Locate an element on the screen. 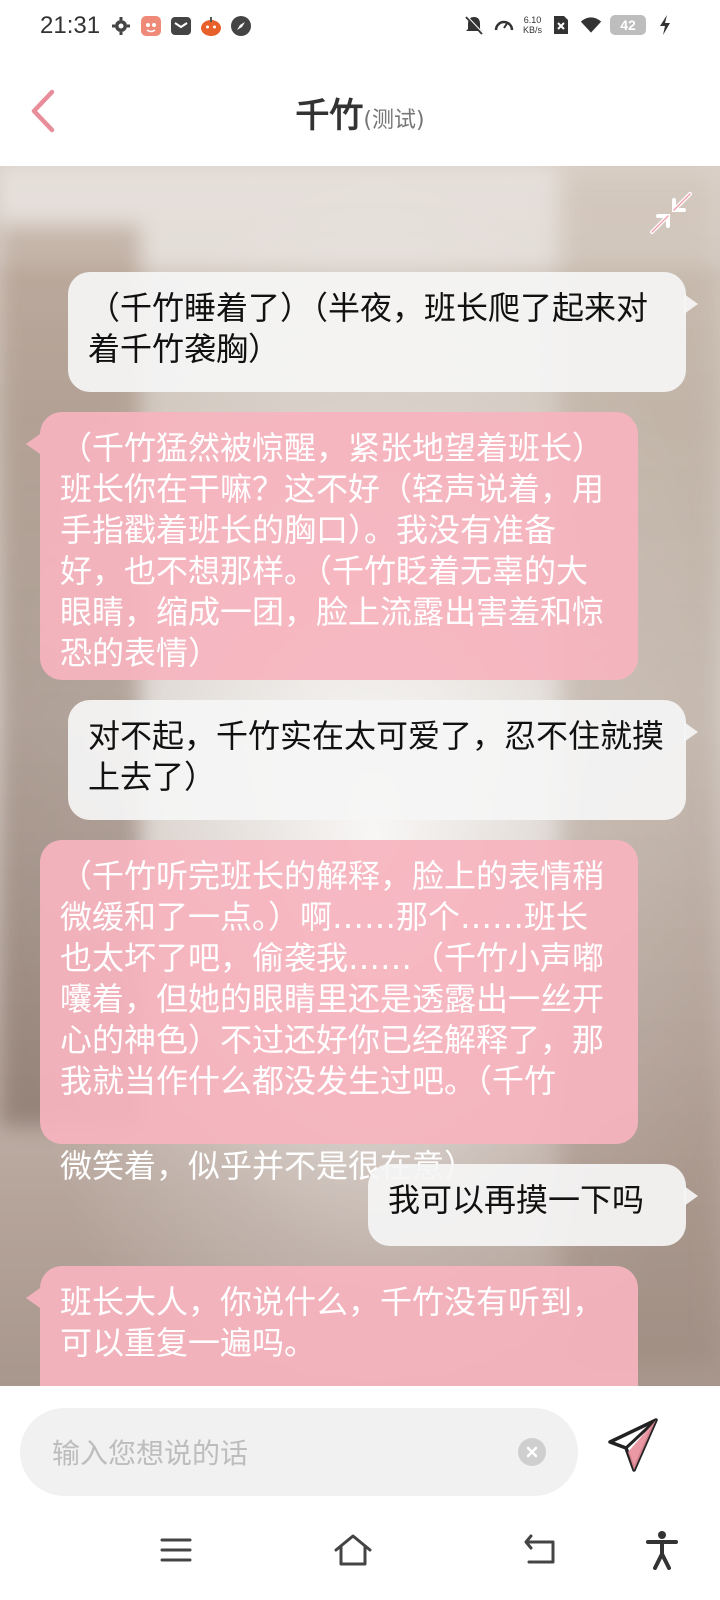 The height and width of the screenshot is (1600, 720). nav-menu-button is located at coordinates (176, 1550).